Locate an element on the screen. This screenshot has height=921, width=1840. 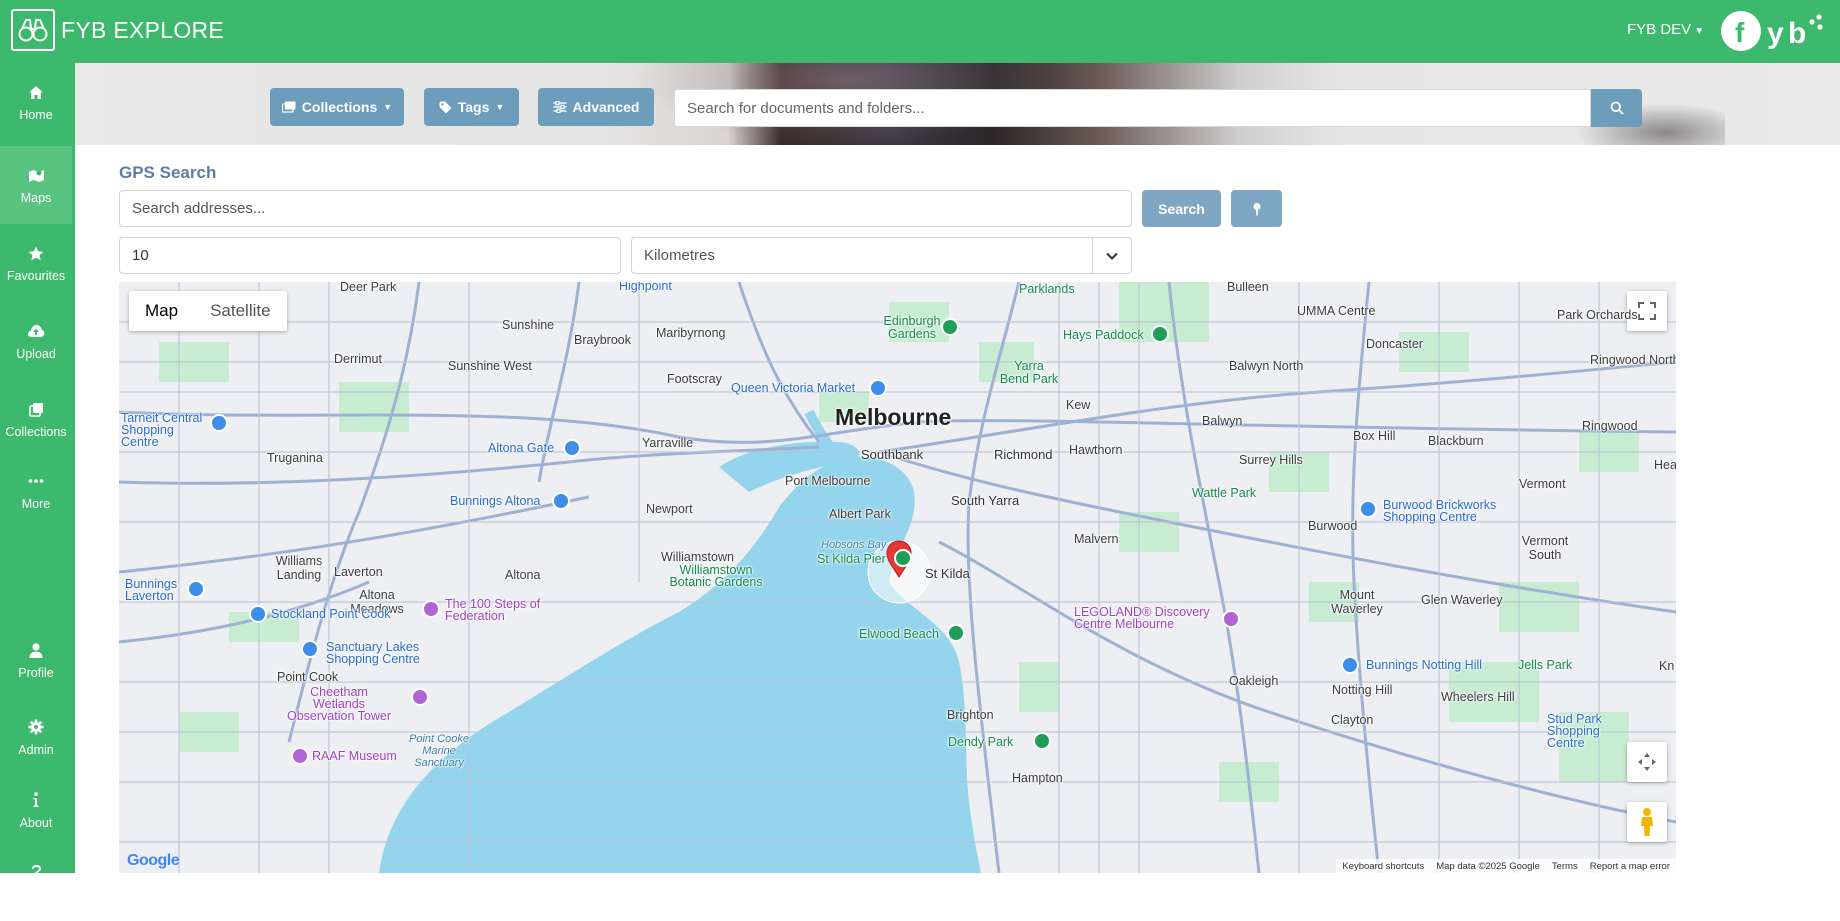
map-label: Oakleigh is located at coordinates (1254, 681).